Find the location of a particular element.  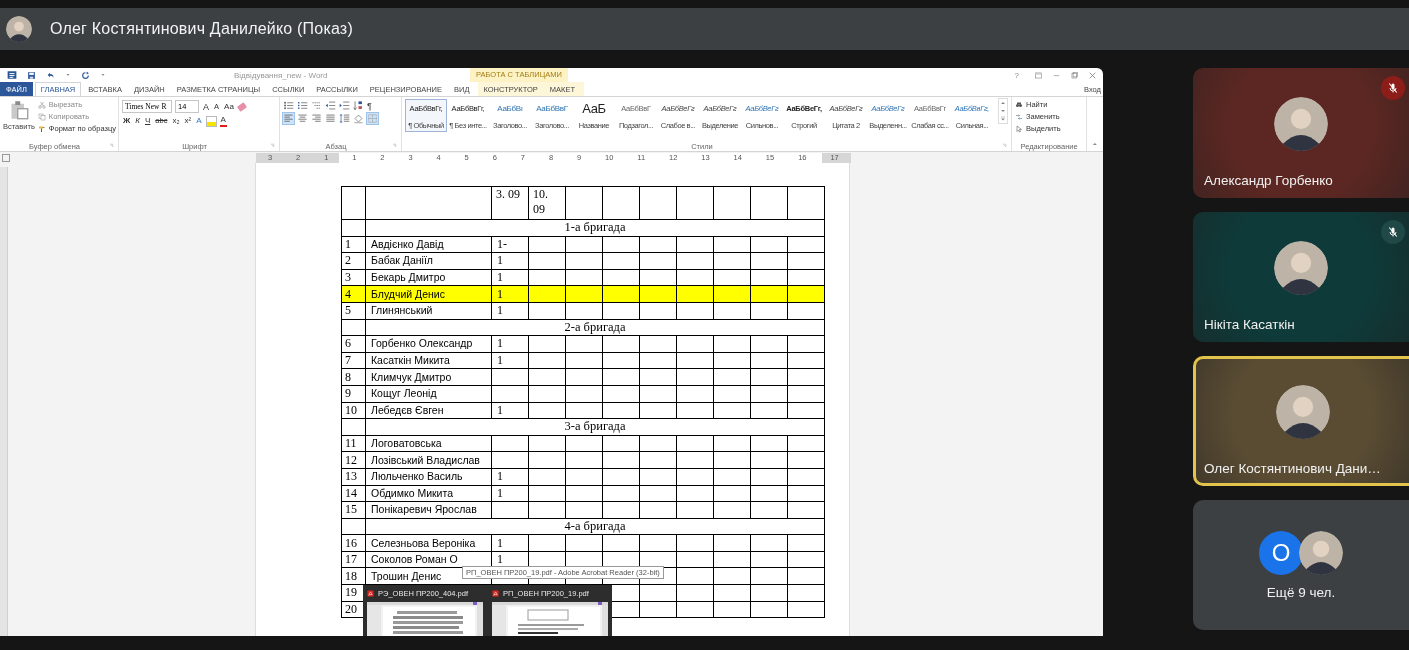

table-cell: 18 is located at coordinates (353, 576).